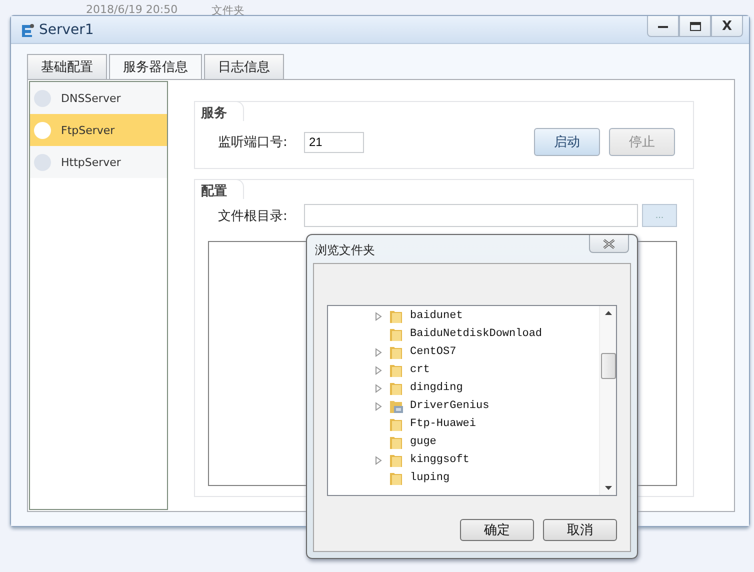  What do you see at coordinates (443, 424) in the screenshot?
I see `folder-name: Ftp-Huawei` at bounding box center [443, 424].